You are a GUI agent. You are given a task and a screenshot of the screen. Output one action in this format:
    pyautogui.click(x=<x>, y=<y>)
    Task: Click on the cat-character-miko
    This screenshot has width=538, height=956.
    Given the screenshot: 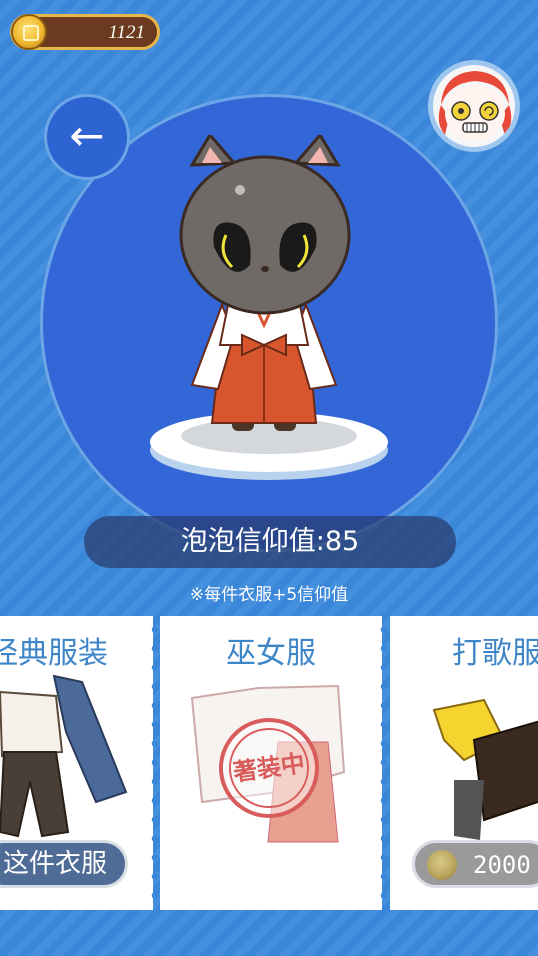 What is the action you would take?
    pyautogui.click(x=265, y=283)
    